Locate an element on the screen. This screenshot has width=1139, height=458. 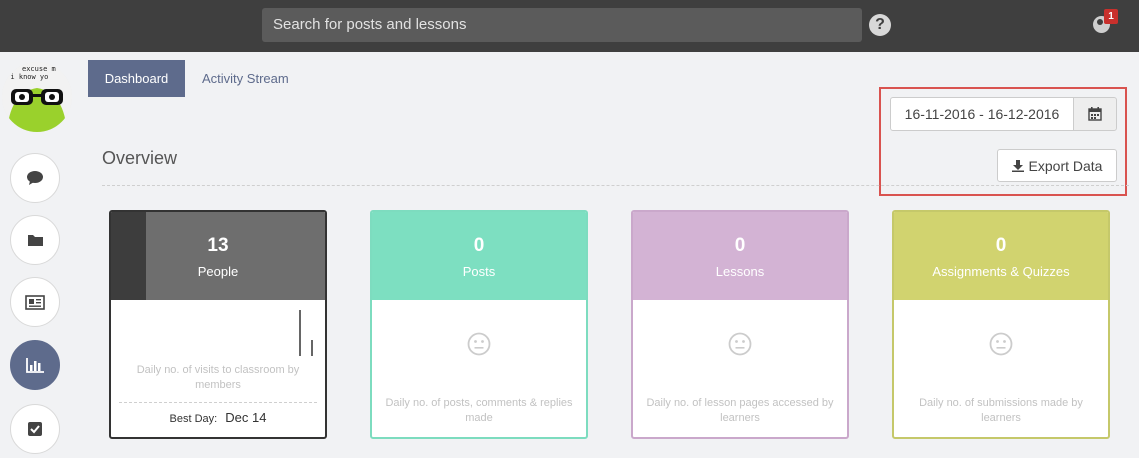
avatar-caption-line-2: o i know yo is located at coordinates (25, 77).